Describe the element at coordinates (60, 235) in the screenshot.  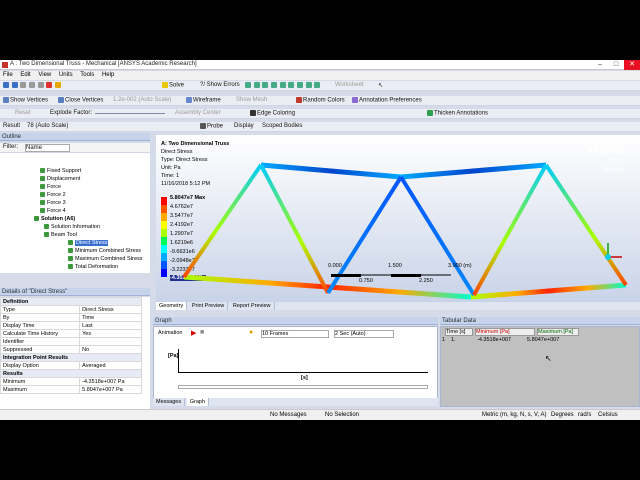
I see `tree-item-beam-tool: Beam Tool` at that location.